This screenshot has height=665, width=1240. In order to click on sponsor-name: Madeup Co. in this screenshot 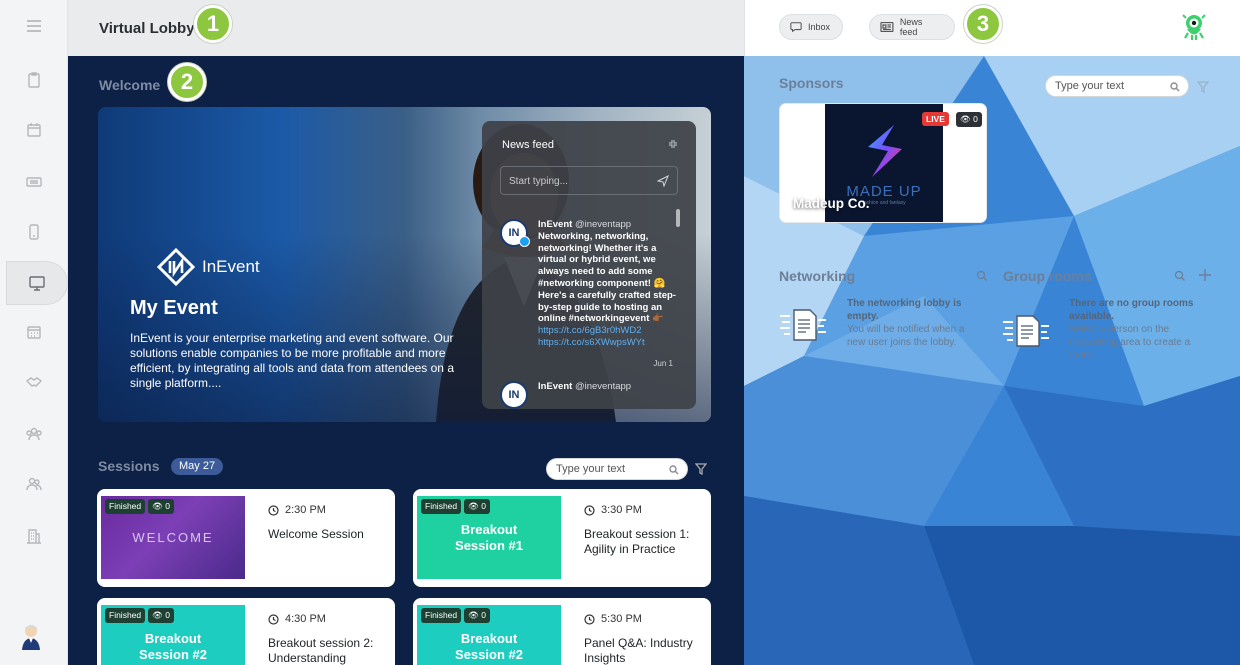, I will do `click(831, 203)`.